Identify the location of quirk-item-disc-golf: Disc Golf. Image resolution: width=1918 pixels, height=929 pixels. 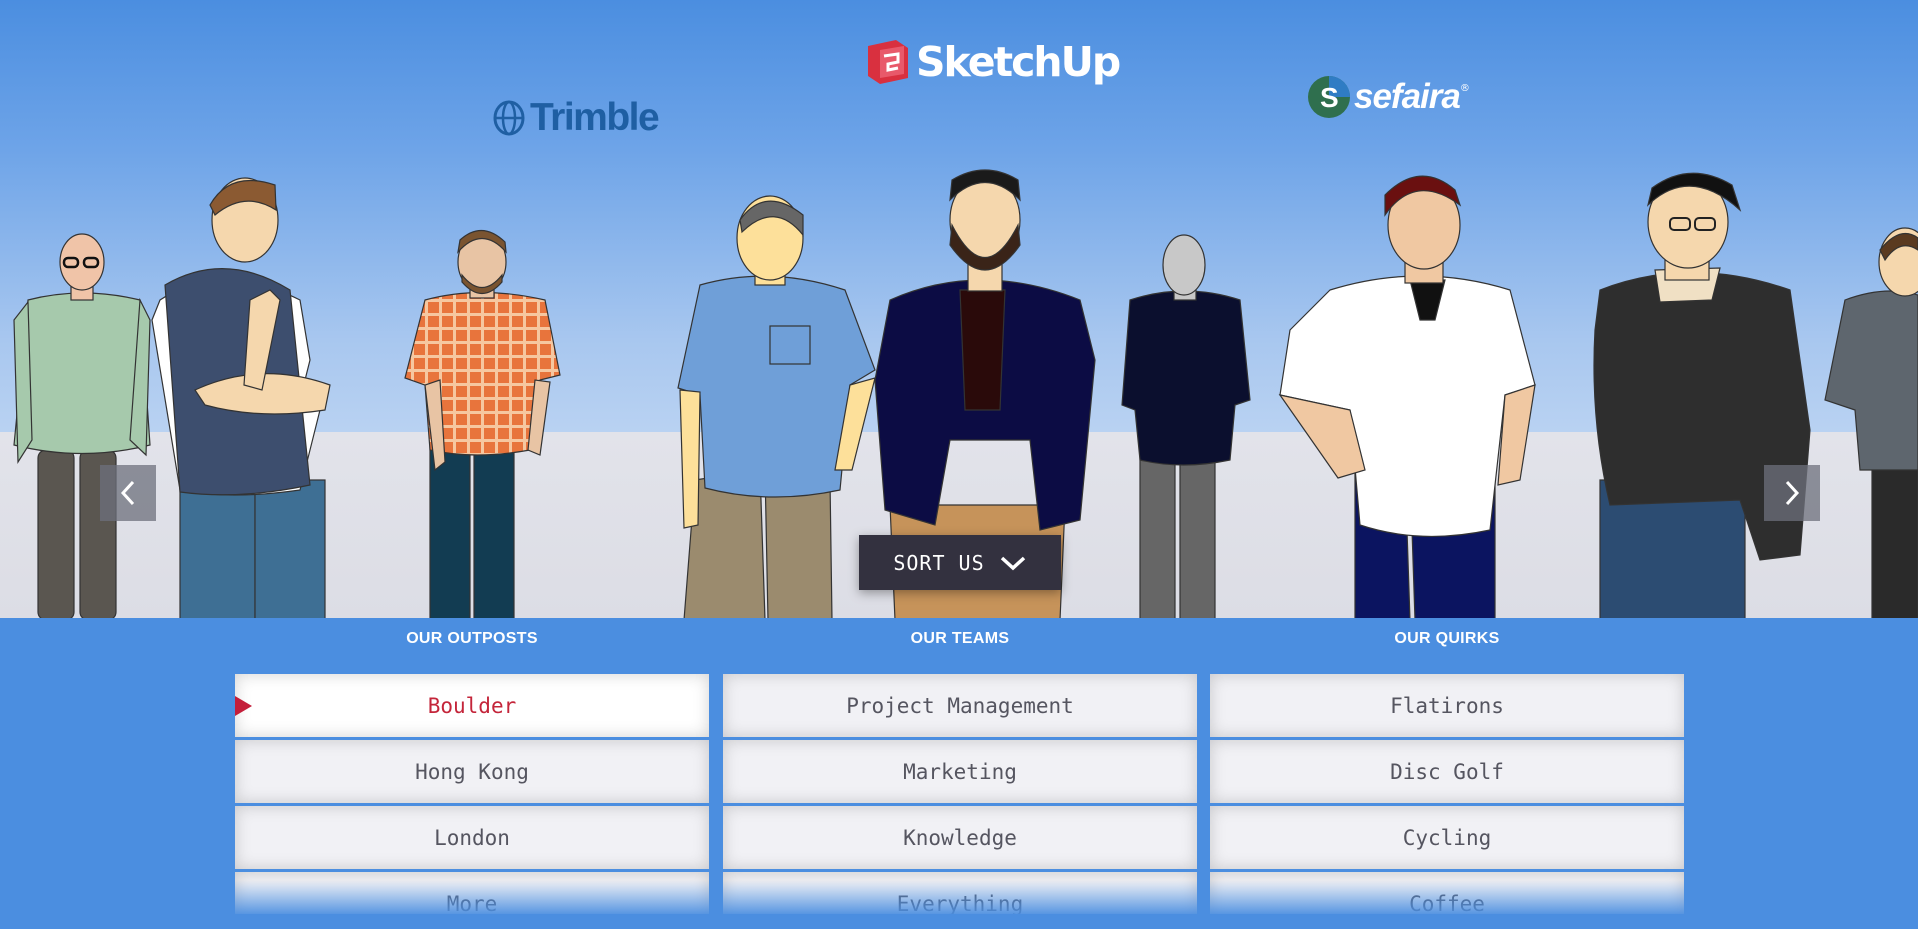
(1447, 771).